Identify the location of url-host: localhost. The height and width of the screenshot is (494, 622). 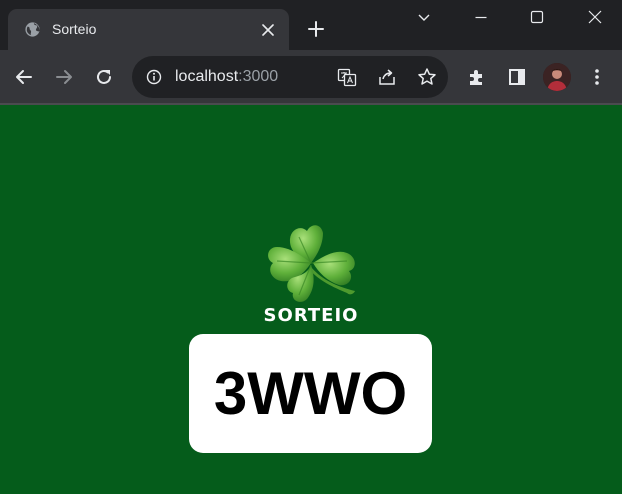
(207, 76).